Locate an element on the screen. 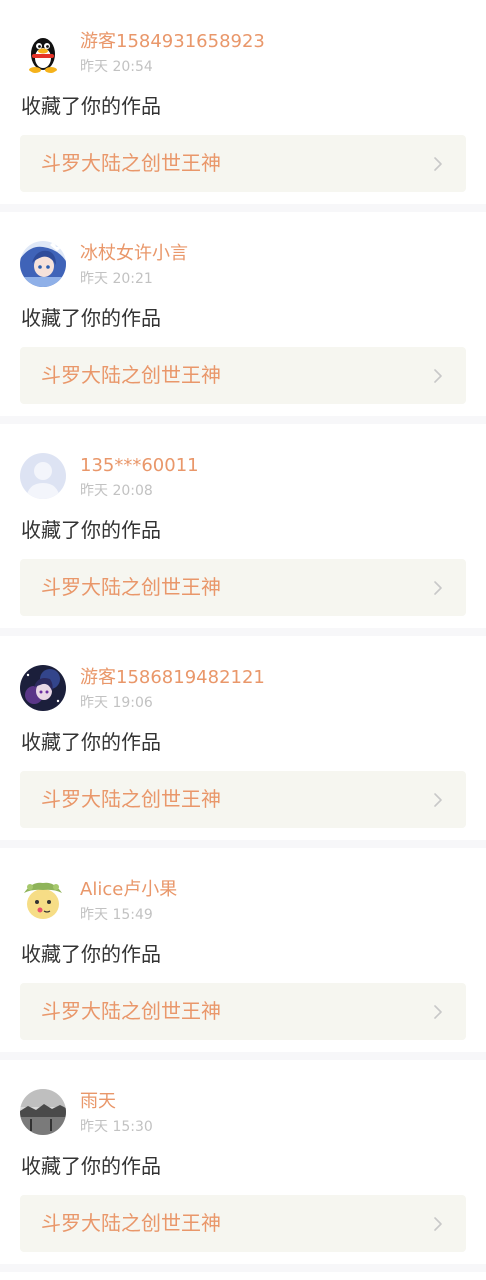 The height and width of the screenshot is (1280, 486). timestamp: 昨天 19:06 is located at coordinates (116, 703).